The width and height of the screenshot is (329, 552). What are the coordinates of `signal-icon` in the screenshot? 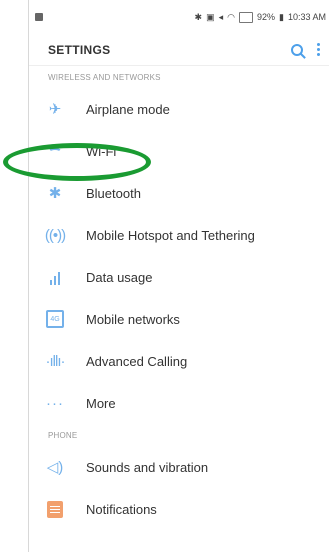 It's located at (246, 17).